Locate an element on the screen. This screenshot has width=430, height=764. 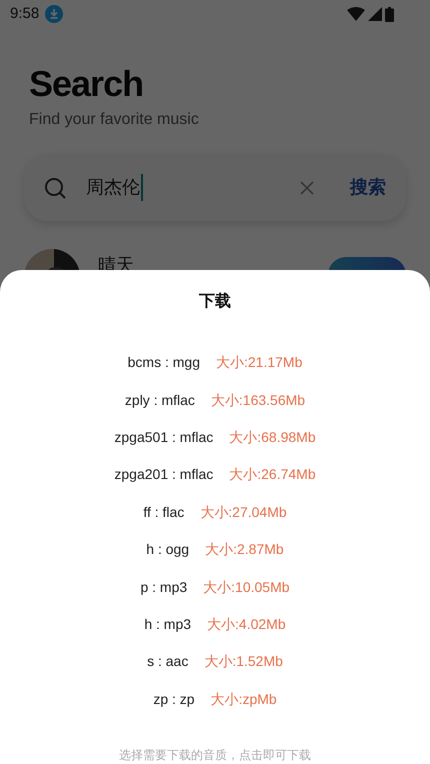
quality-label: ff : flac is located at coordinates (163, 512).